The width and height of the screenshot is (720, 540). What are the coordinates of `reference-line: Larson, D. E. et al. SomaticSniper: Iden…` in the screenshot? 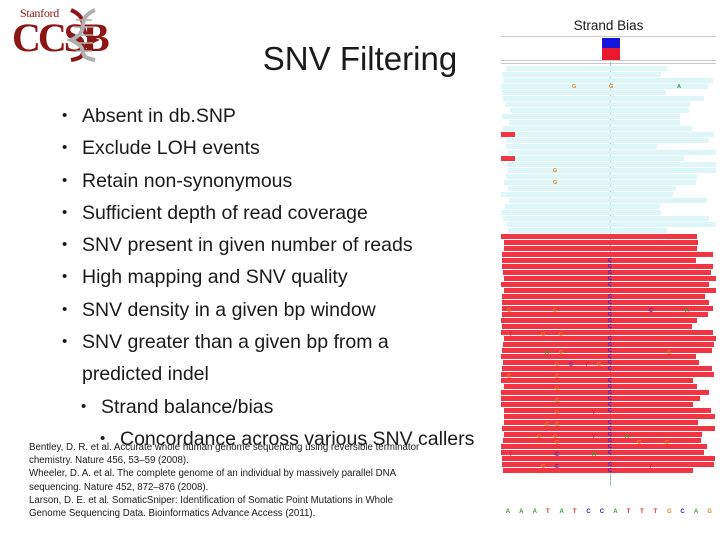 It's located at (211, 500).